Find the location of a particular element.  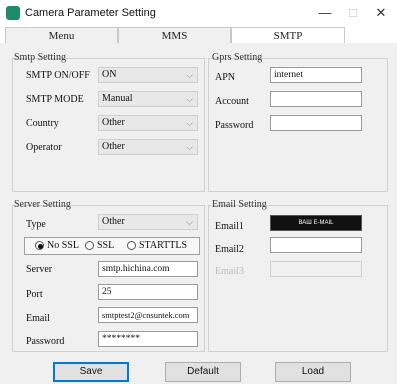

gprs-setting-title: Gprs Setting is located at coordinates (237, 57).